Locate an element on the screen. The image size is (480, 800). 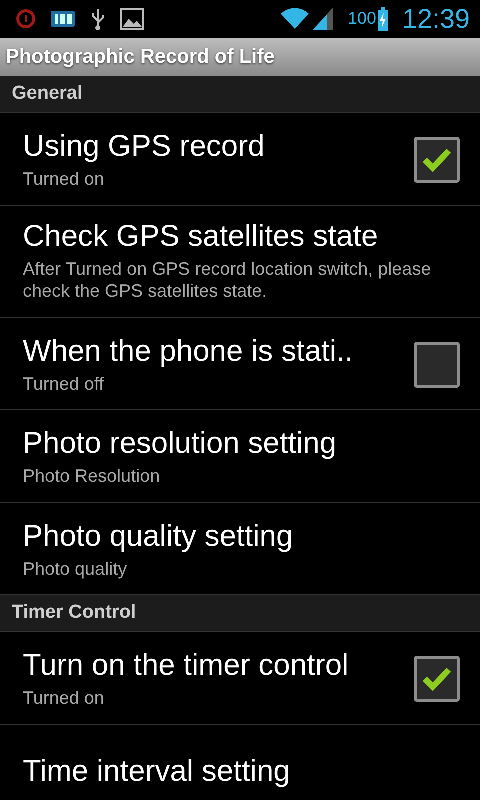
preference-row: Check GPS satellites state After Turned on GPS record location switch, please check the GPS satellites state. is located at coordinates (240, 262).